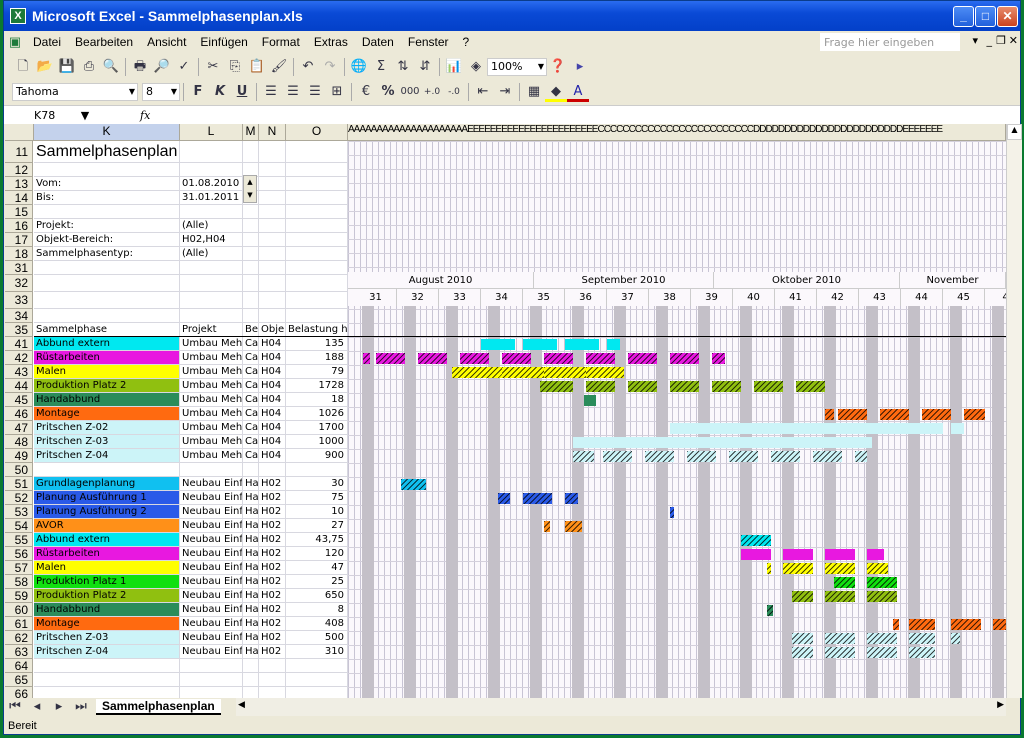  What do you see at coordinates (578, 92) in the screenshot?
I see `font-color-icon: A` at bounding box center [578, 92].